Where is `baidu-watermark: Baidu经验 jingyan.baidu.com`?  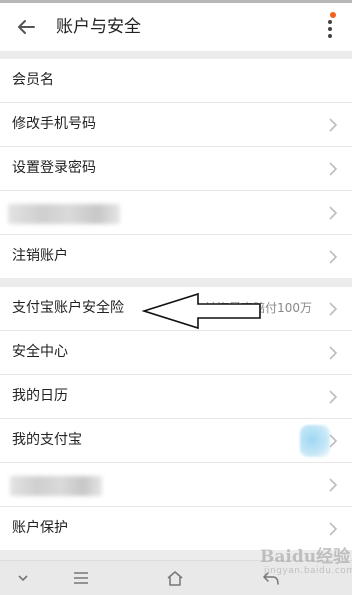
baidu-watermark: Baidu经验 jingyan.baidu.com is located at coordinates (295, 564).